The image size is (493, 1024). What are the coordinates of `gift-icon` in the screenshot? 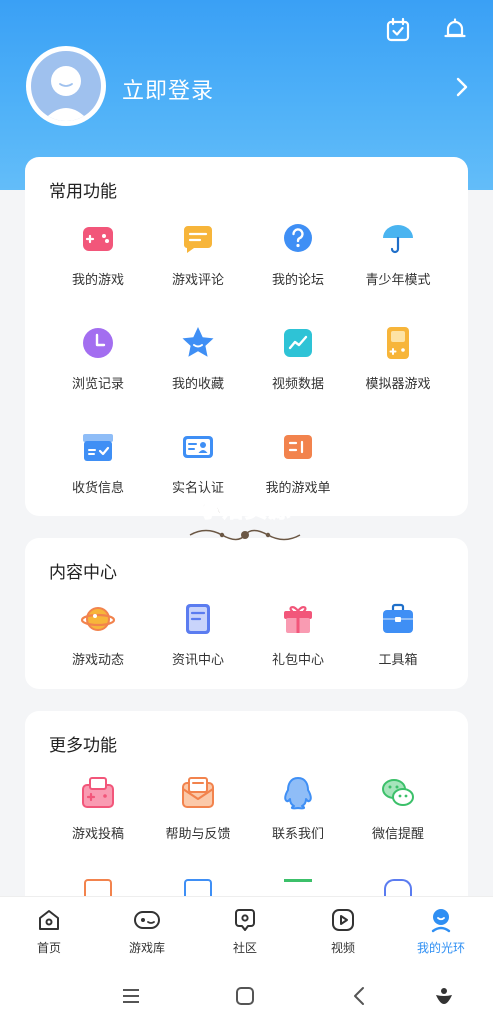 It's located at (298, 619).